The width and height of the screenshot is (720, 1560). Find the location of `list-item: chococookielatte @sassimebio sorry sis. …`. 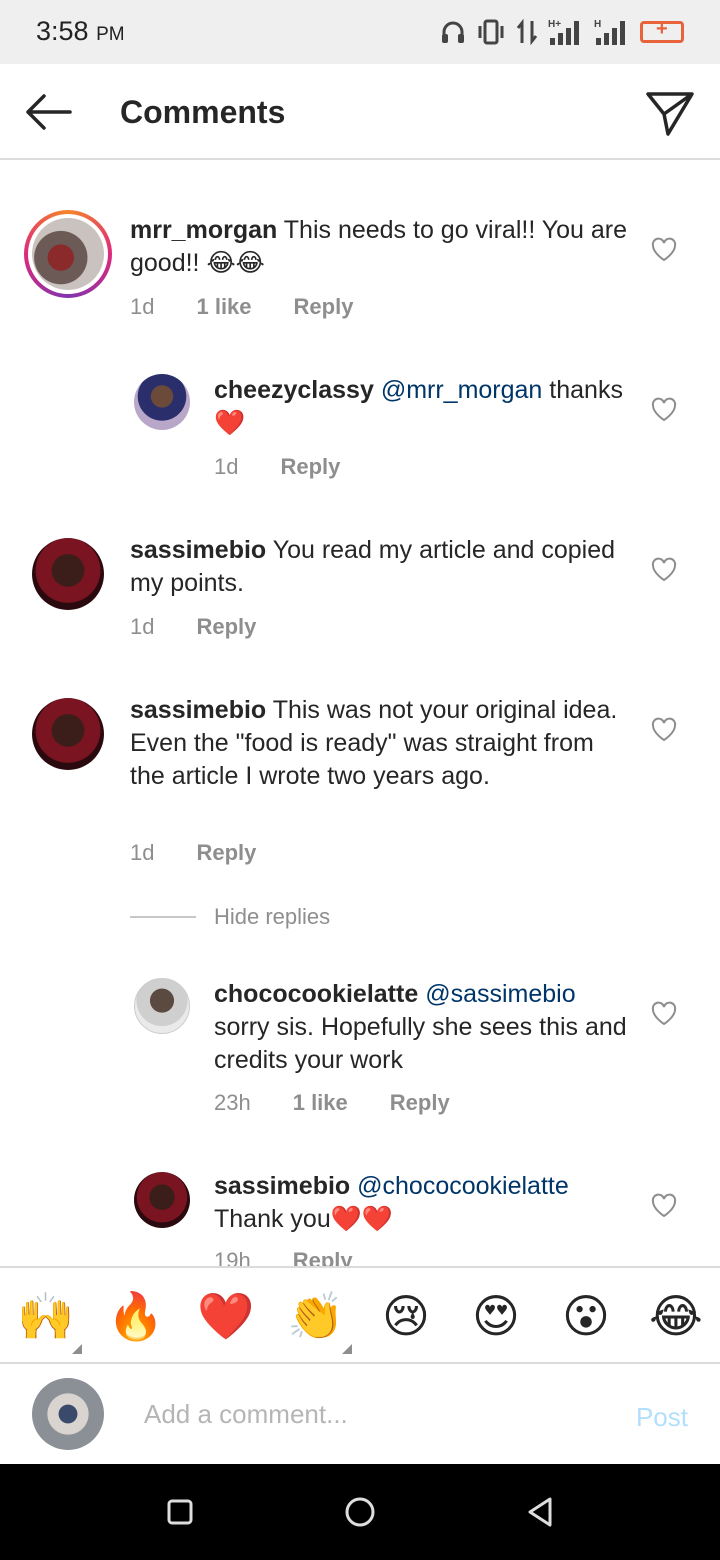

list-item: chococookielatte @sassimebio sorry sis. … is located at coordinates (360, 1047).